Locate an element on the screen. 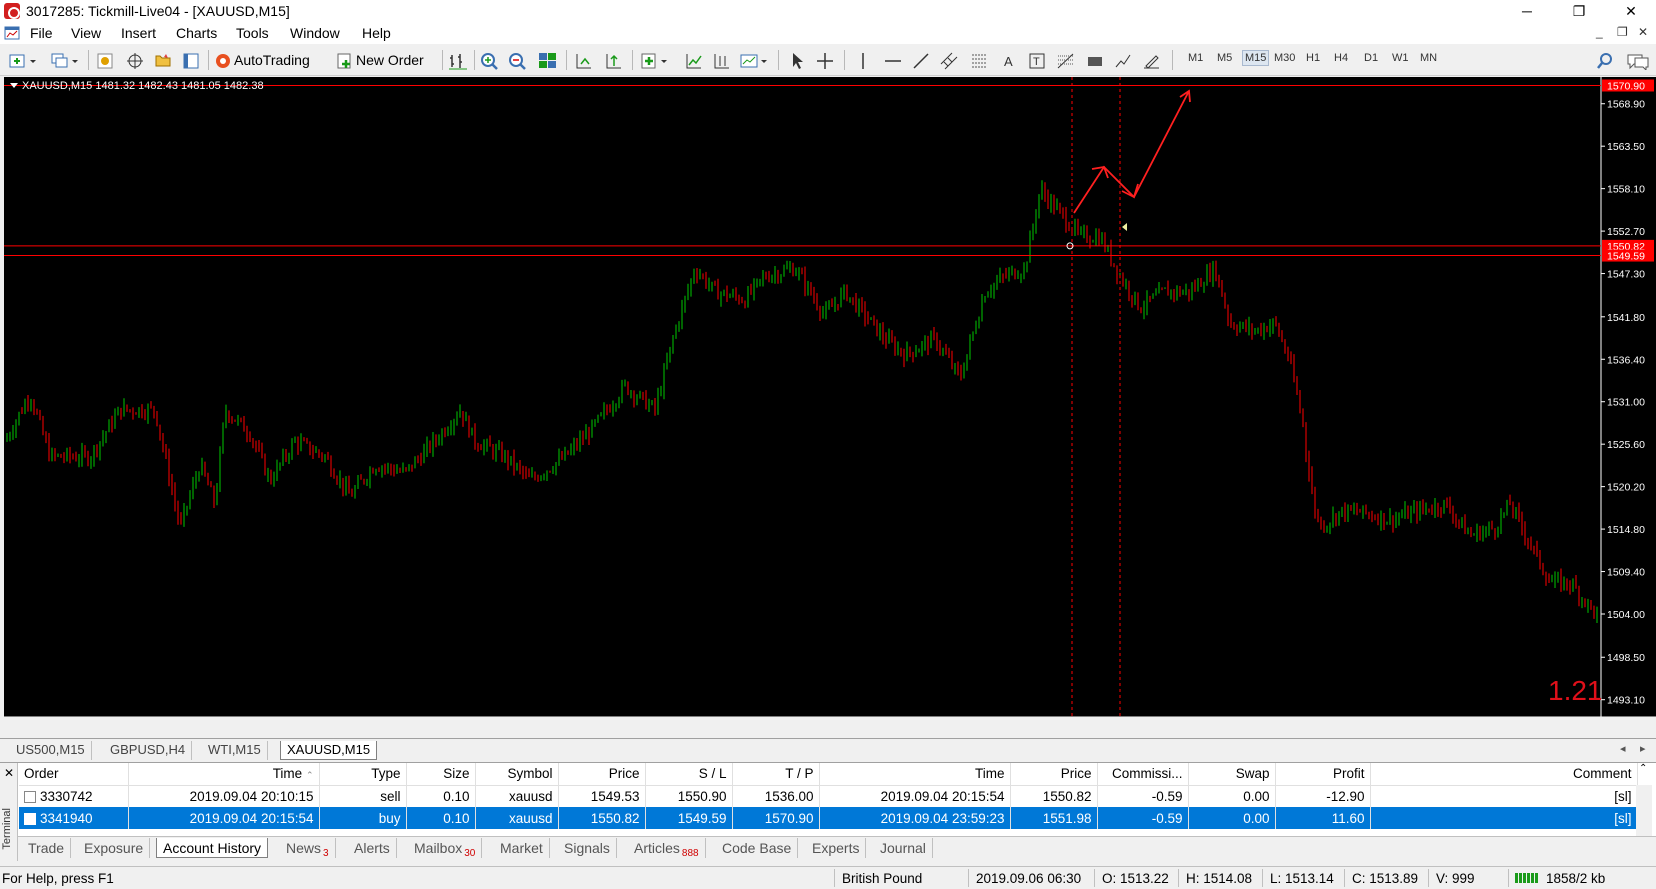 The width and height of the screenshot is (1656, 889). terminal-icon is located at coordinates (192, 60).